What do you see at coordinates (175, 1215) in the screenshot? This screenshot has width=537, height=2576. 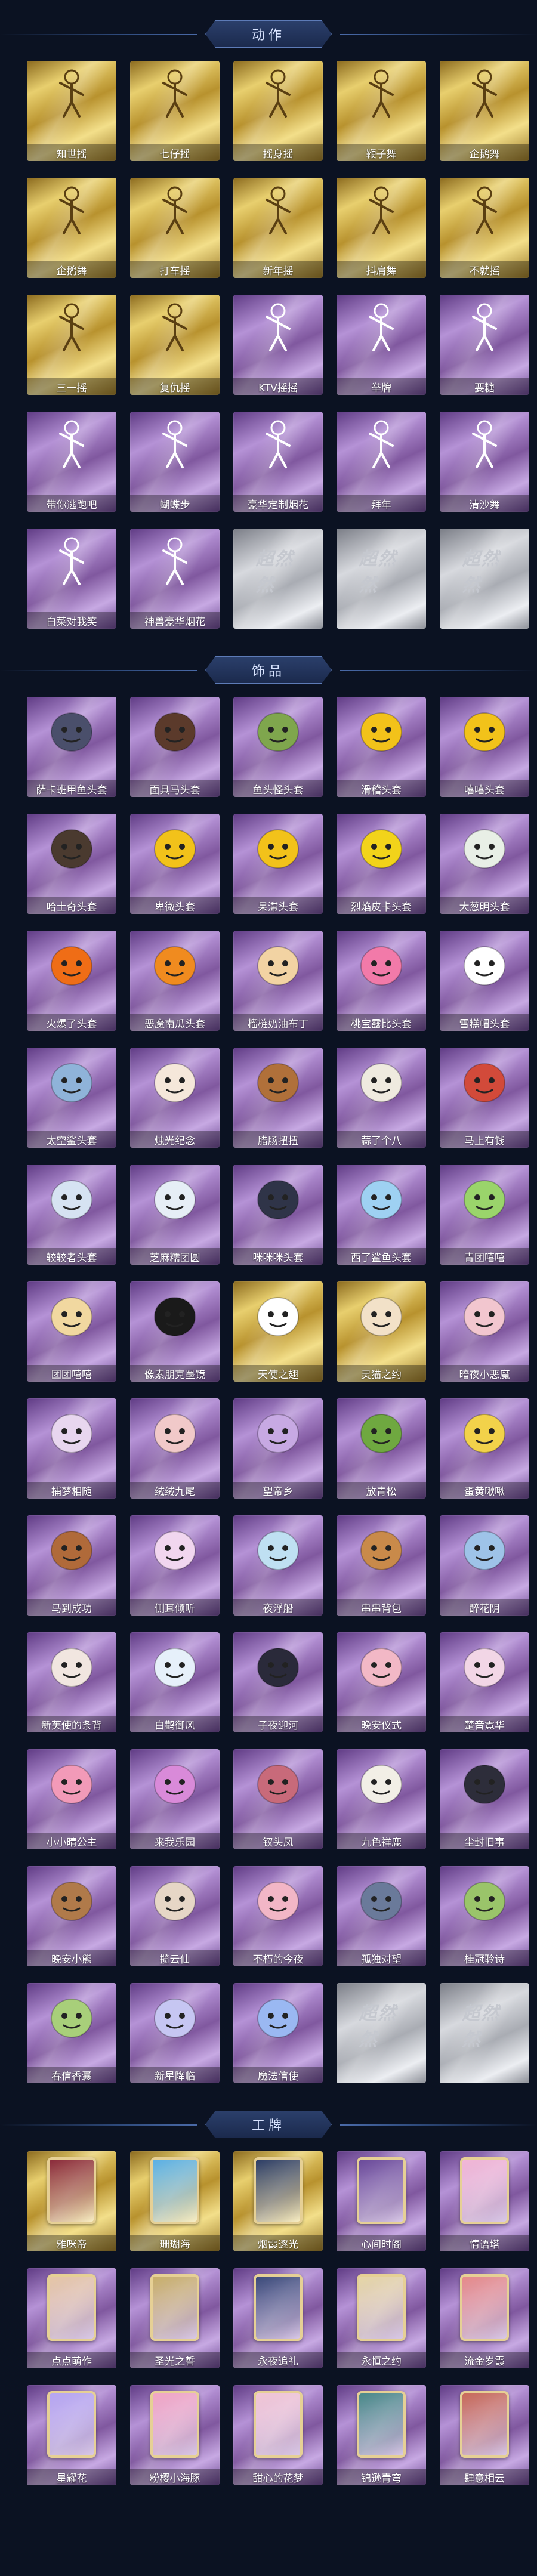 I see `accessory-item: 芝麻糯团圆` at bounding box center [175, 1215].